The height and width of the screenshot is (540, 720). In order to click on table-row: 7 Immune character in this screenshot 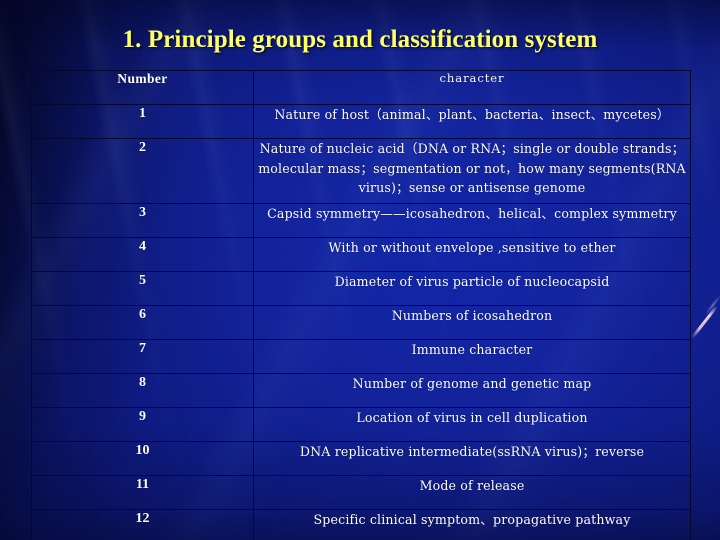, I will do `click(361, 356)`.